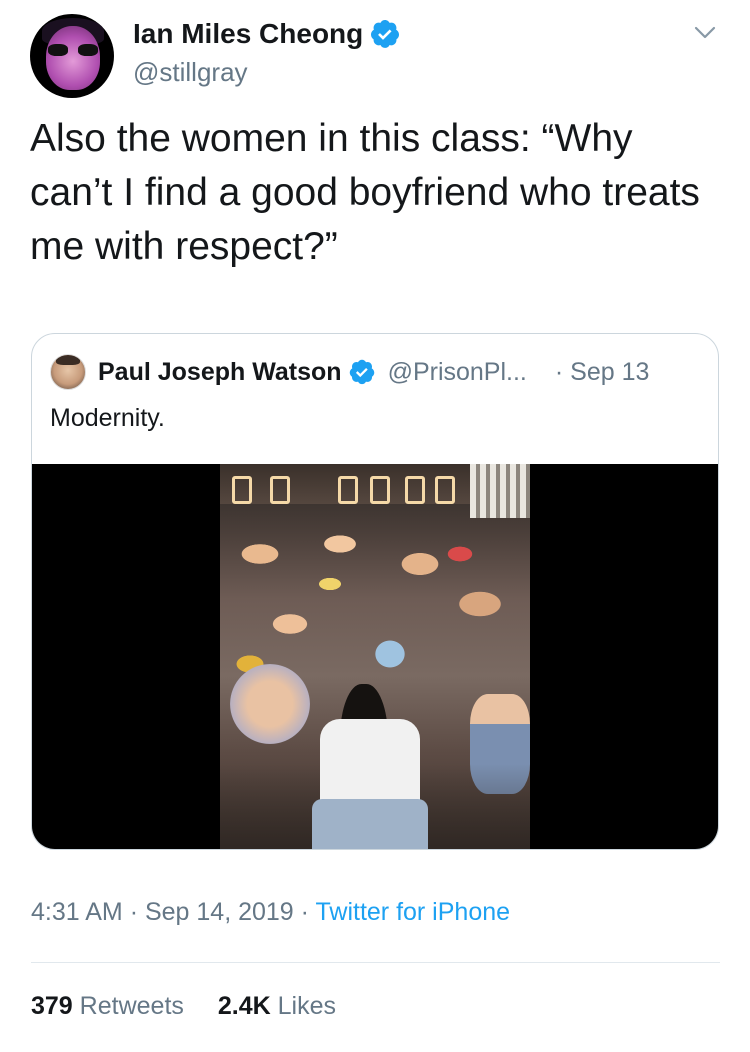 The width and height of the screenshot is (750, 1052). I want to click on avatar-face, so click(73, 58).